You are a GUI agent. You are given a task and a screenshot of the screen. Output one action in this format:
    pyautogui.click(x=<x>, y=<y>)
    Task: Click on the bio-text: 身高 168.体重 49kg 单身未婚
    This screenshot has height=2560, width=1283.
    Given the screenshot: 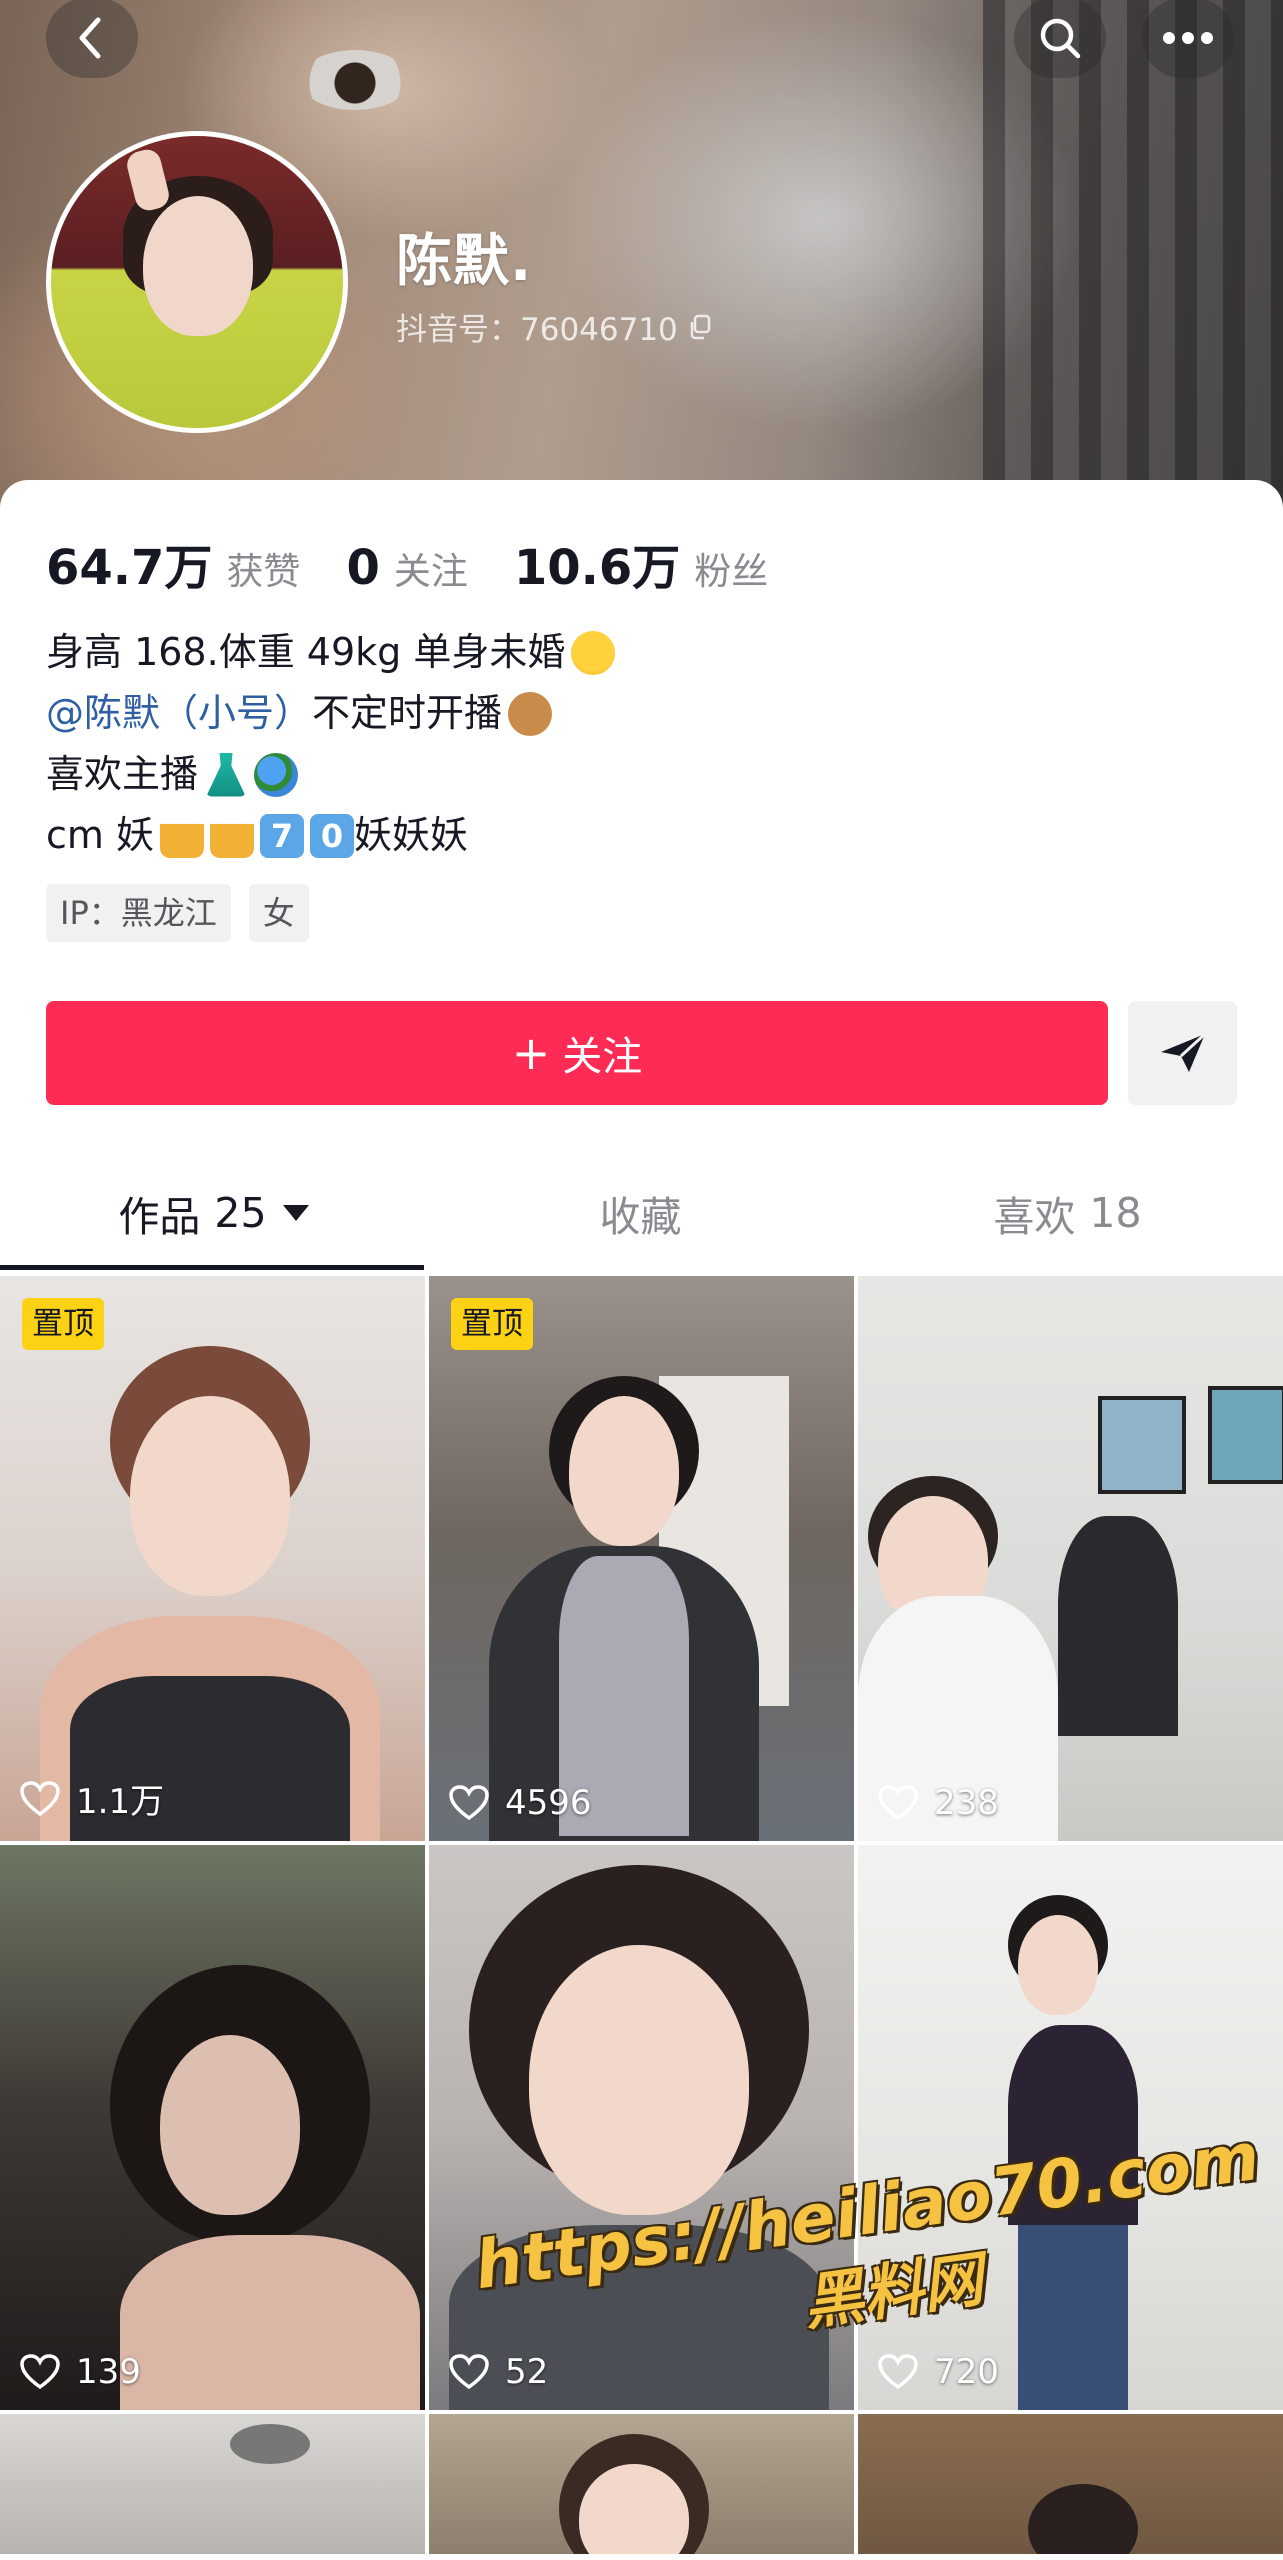 What is the action you would take?
    pyautogui.click(x=306, y=652)
    